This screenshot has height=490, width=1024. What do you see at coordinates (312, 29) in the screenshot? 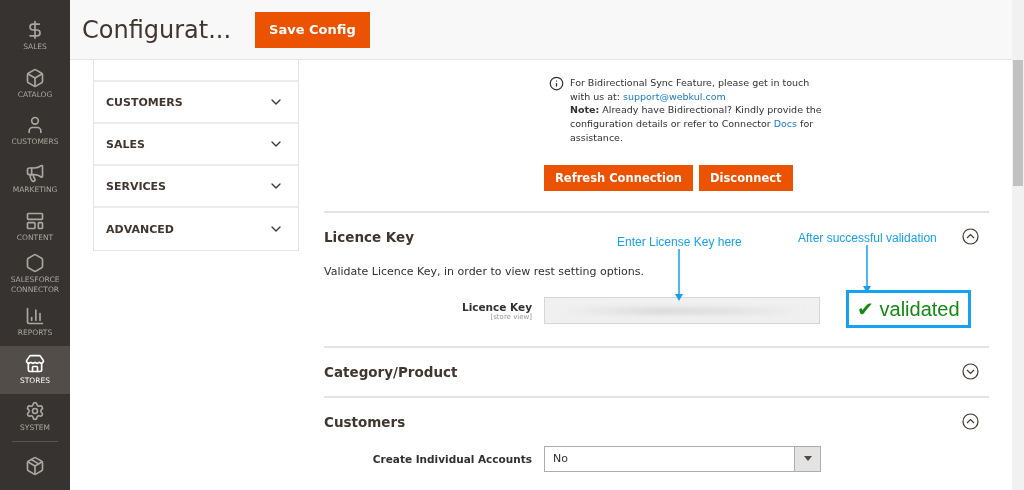
I see `save-config-button: Save Config` at bounding box center [312, 29].